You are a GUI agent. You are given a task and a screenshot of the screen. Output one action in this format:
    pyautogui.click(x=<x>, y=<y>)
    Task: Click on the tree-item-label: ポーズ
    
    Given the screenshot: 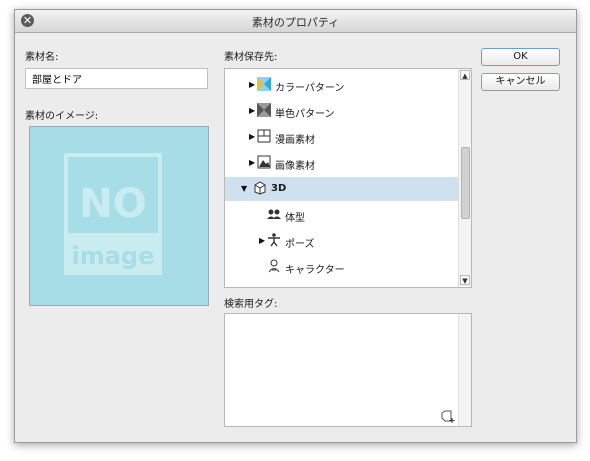 What is the action you would take?
    pyautogui.click(x=300, y=244)
    